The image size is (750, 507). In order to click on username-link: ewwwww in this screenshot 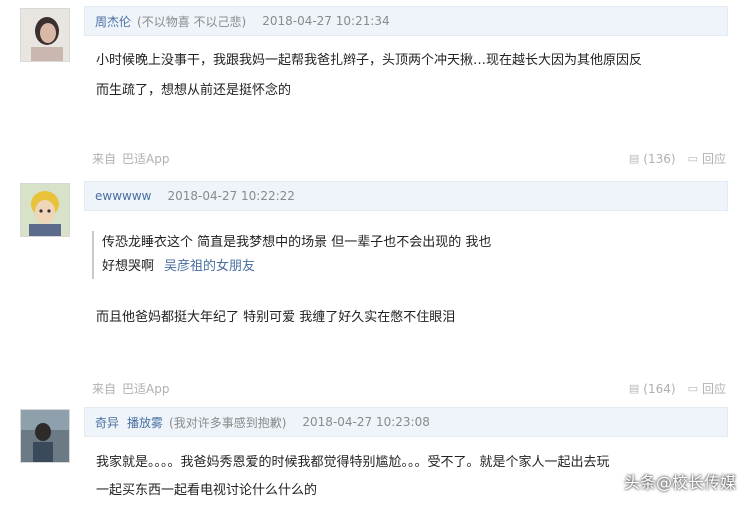, I will do `click(123, 196)`.